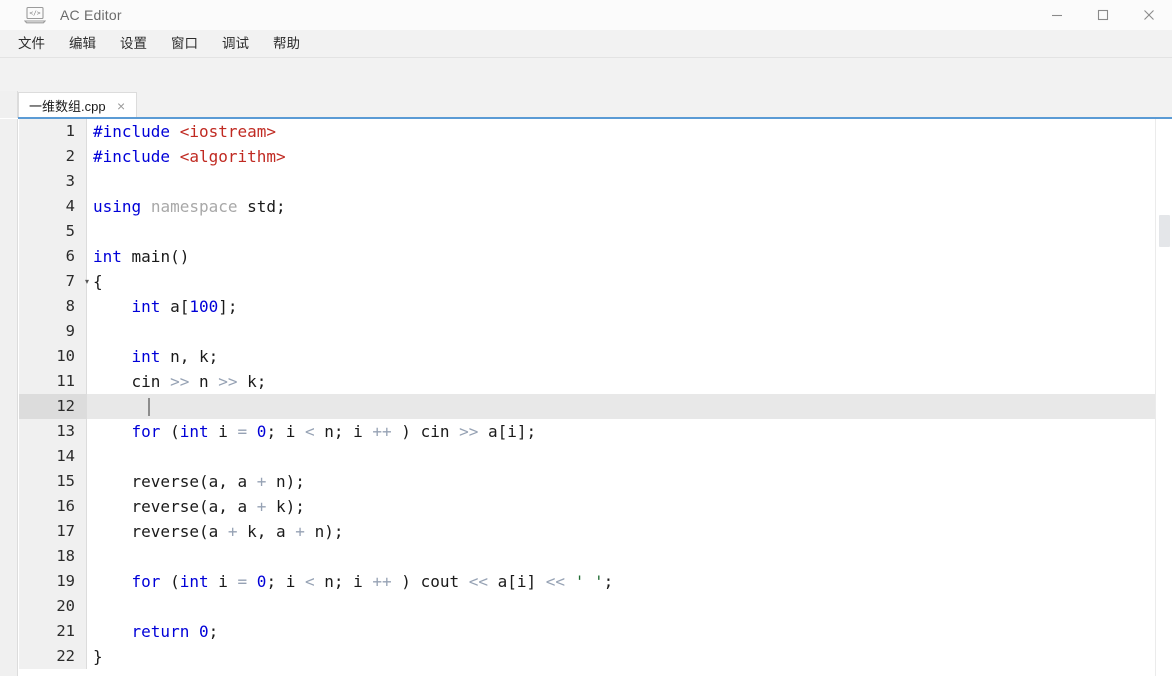  What do you see at coordinates (587, 406) in the screenshot?
I see `code-line: 12` at bounding box center [587, 406].